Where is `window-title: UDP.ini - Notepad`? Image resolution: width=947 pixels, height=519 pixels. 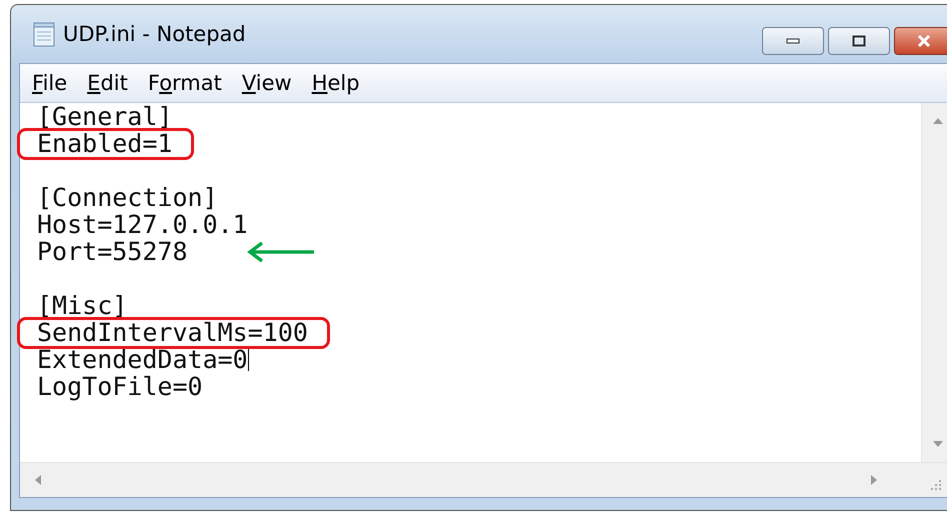
window-title: UDP.ini - Notepad is located at coordinates (154, 34).